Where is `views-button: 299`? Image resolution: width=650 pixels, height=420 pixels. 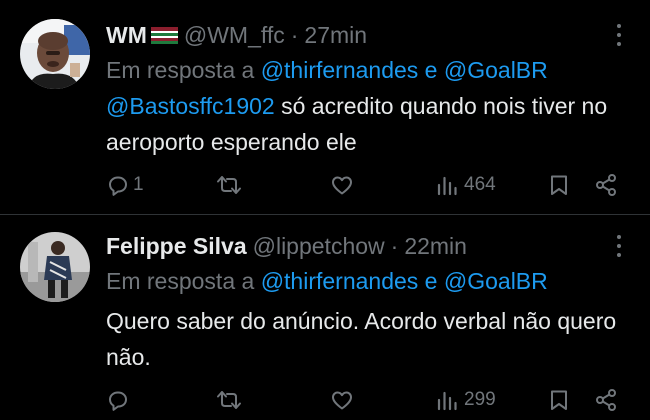
views-button: 299 is located at coordinates (466, 400).